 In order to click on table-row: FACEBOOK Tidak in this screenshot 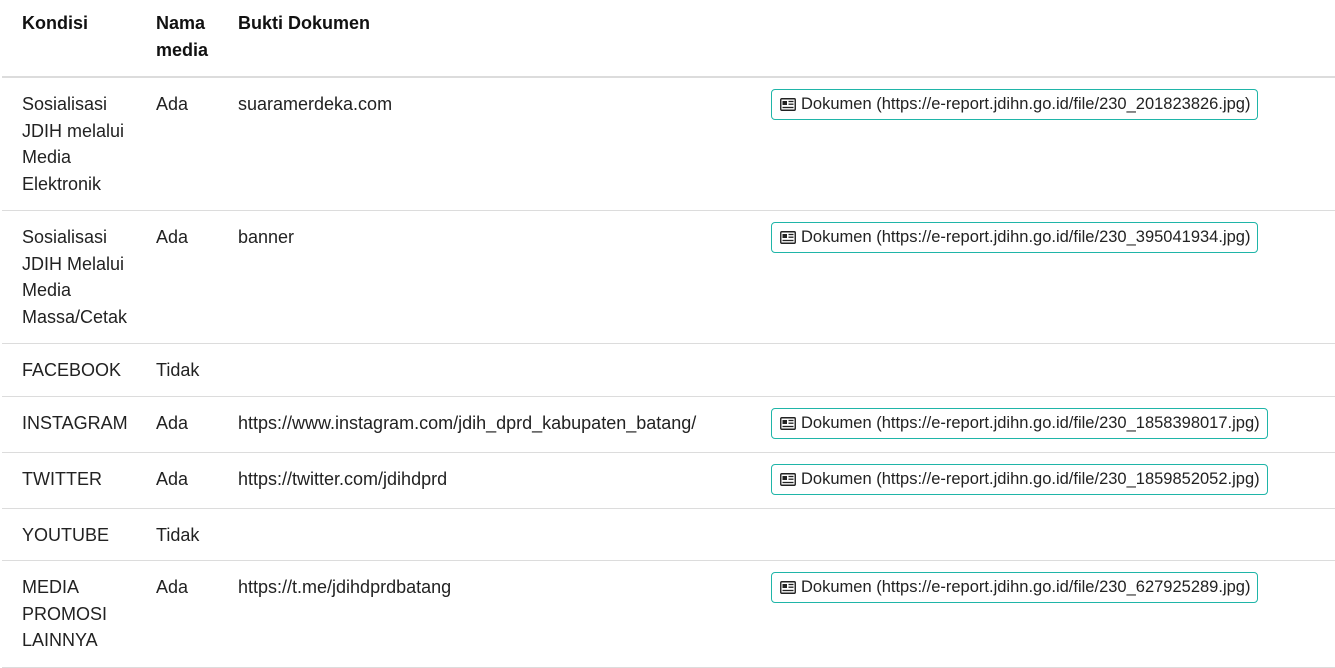, I will do `click(668, 370)`.